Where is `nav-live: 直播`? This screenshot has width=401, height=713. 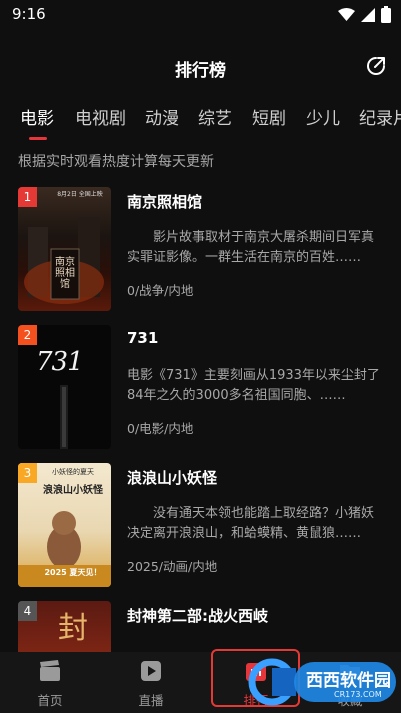
nav-live: 直播 is located at coordinates (151, 682).